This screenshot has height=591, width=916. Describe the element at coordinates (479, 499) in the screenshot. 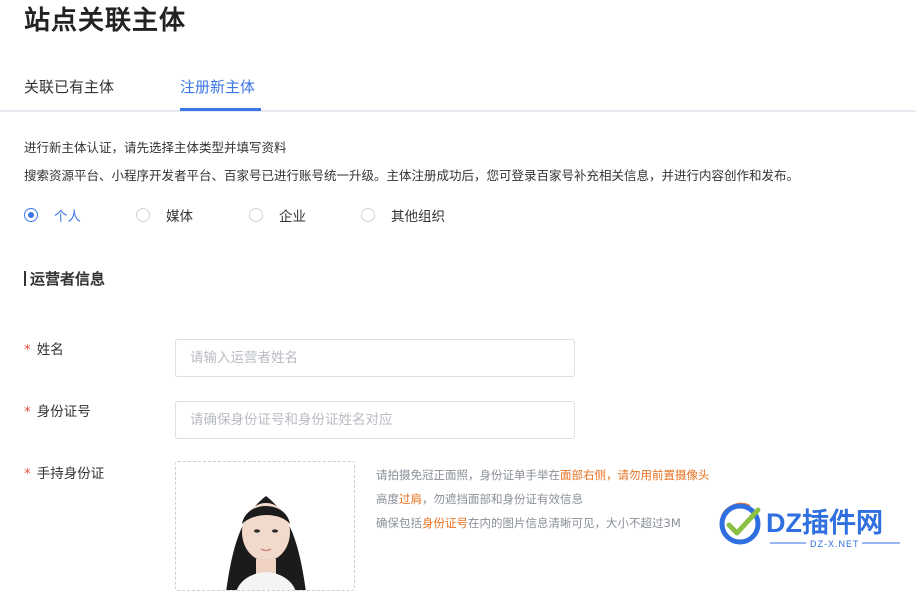

I see `upload-hint-2: 高度过肩，勿遮挡面部和身份证有效信息` at that location.